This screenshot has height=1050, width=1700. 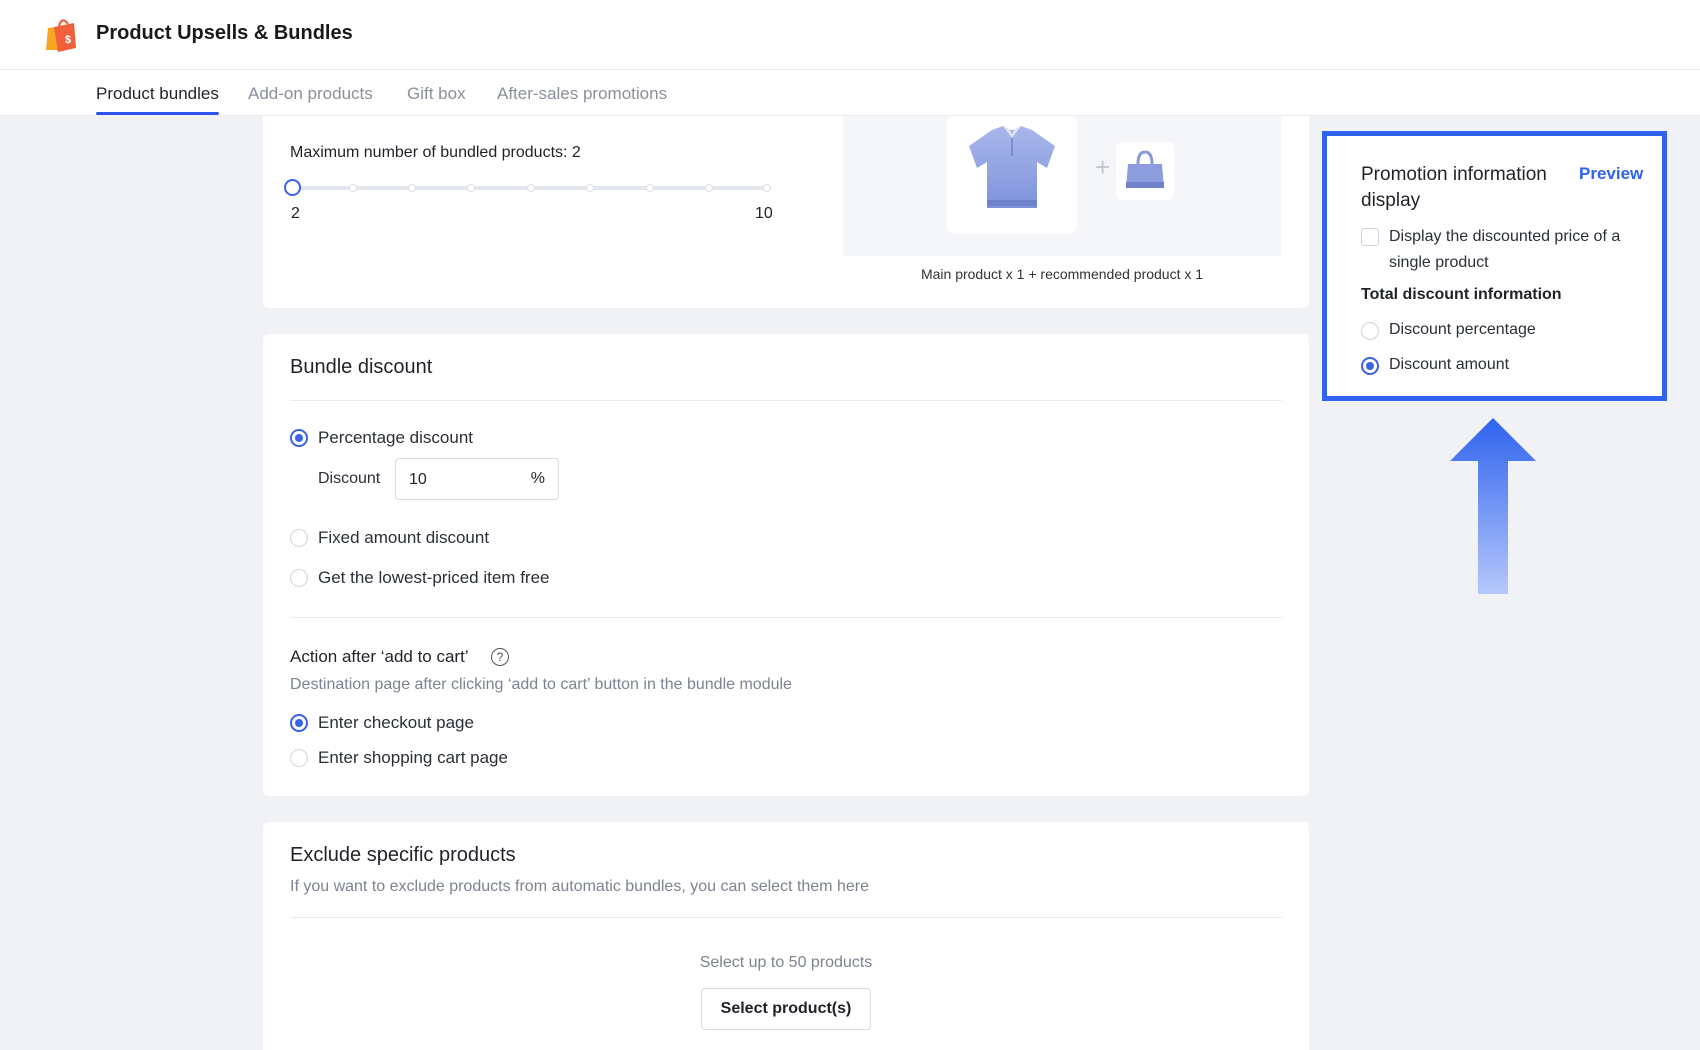 I want to click on main-product-tile, so click(x=1012, y=175).